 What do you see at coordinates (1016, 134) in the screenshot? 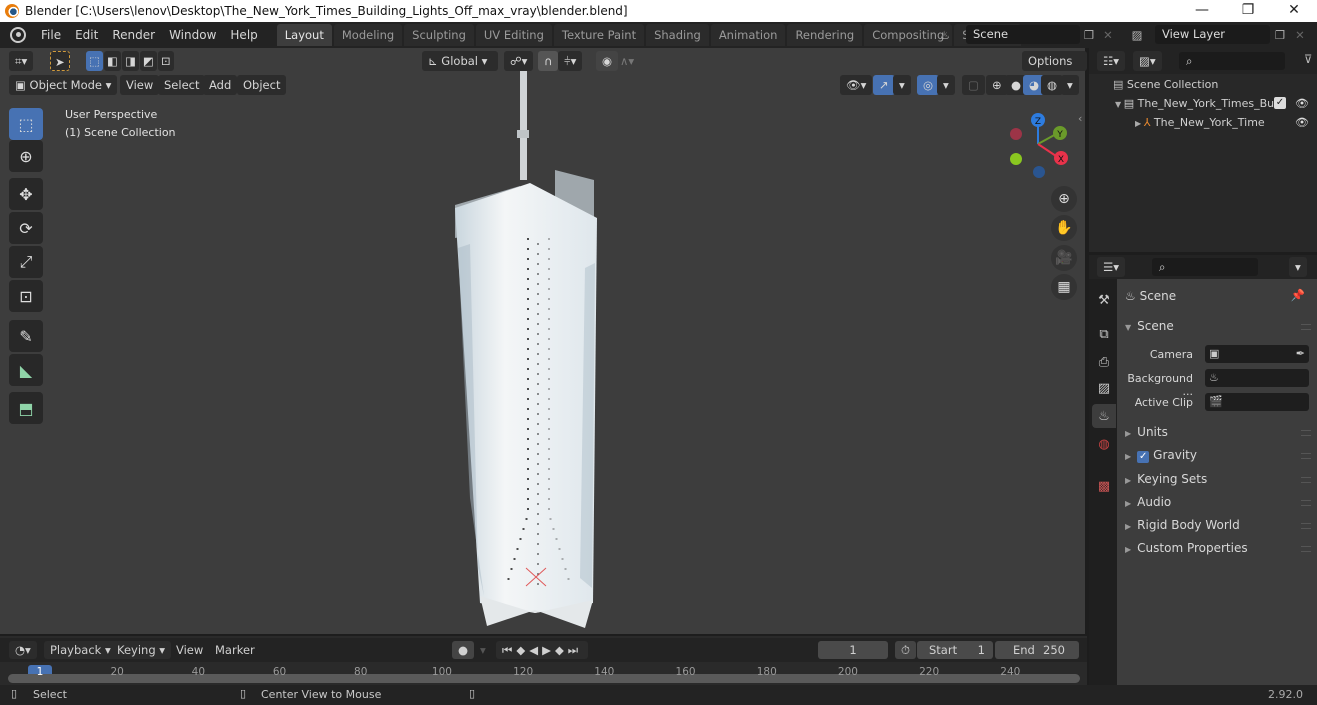
I see `neg-x-axis-ball` at bounding box center [1016, 134].